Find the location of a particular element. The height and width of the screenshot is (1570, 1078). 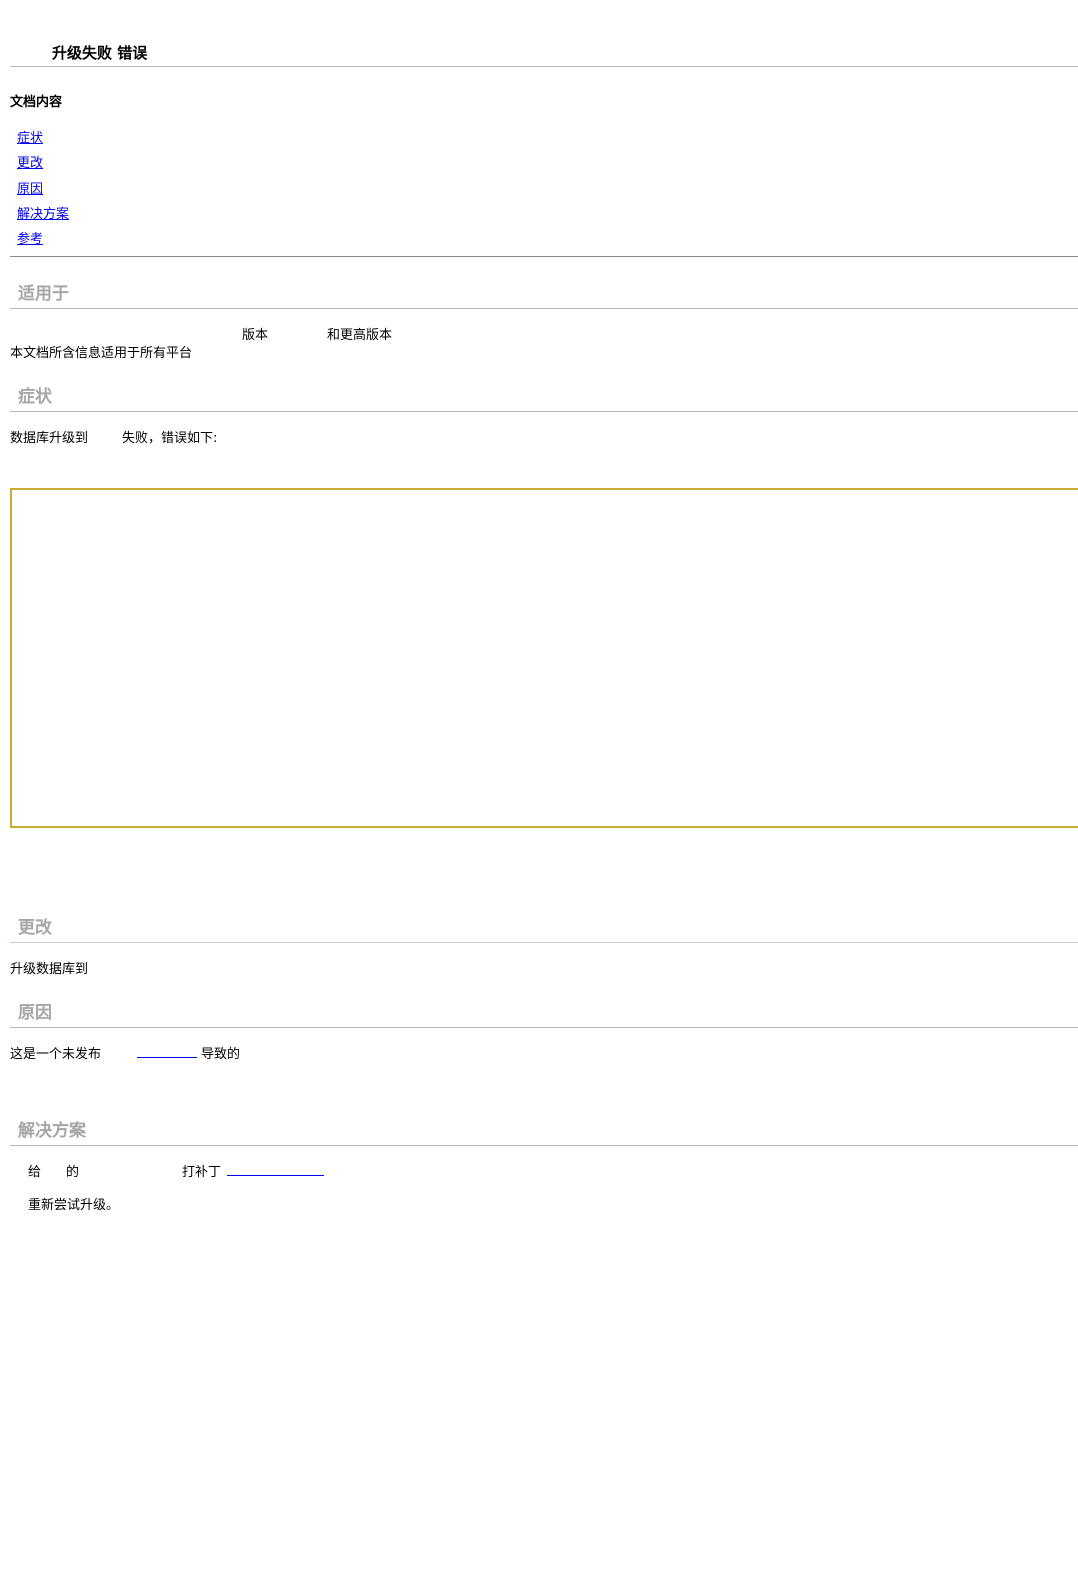

solution-give-text: 给 is located at coordinates (35, 1172).